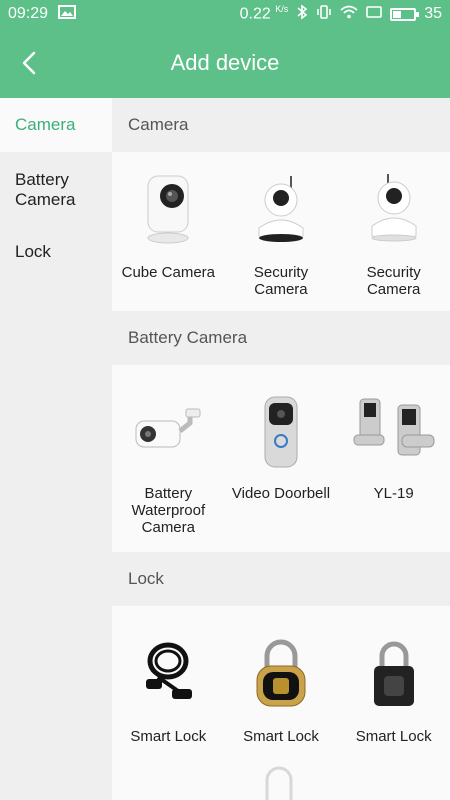  What do you see at coordinates (394, 674) in the screenshot?
I see `black-padlock-icon` at bounding box center [394, 674].